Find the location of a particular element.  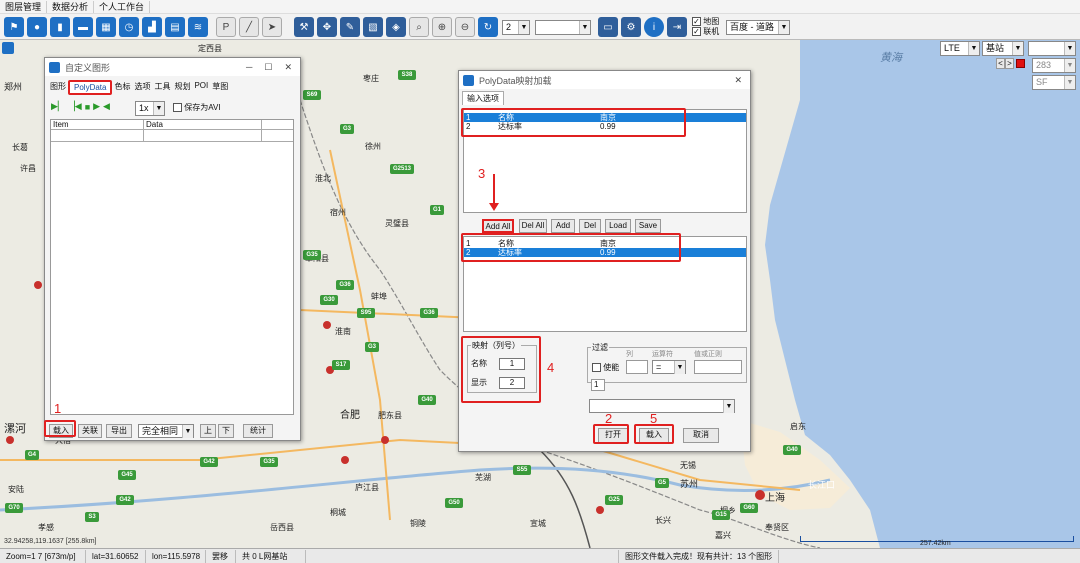

clock-icon: ◷ is located at coordinates (129, 27).